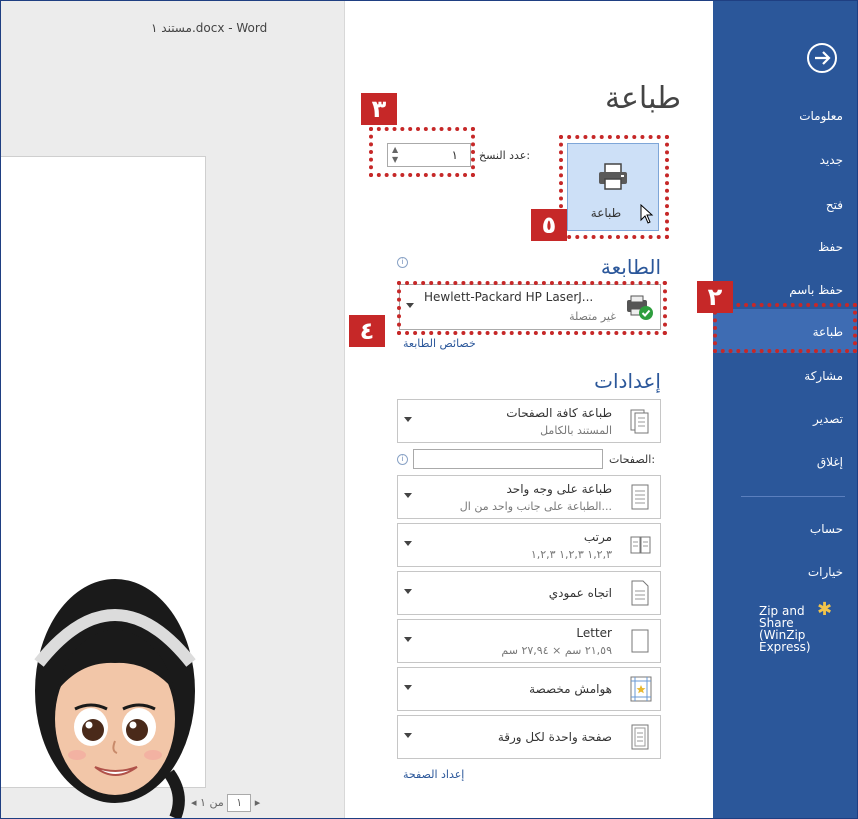 The width and height of the screenshot is (858, 819). I want to click on sidebar-item-options: خيارات, so click(825, 572).